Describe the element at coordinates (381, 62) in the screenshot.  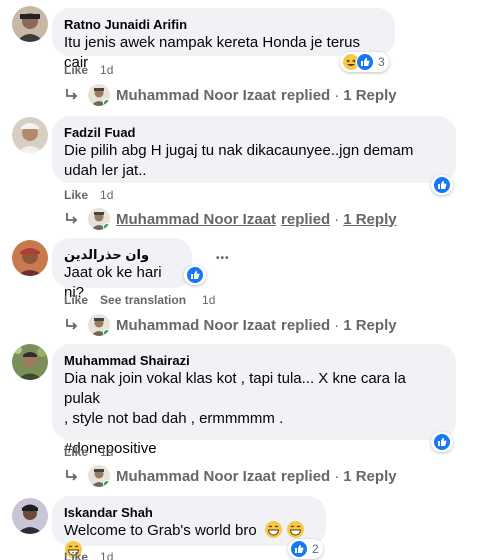
I see `reaction-count: 3` at that location.